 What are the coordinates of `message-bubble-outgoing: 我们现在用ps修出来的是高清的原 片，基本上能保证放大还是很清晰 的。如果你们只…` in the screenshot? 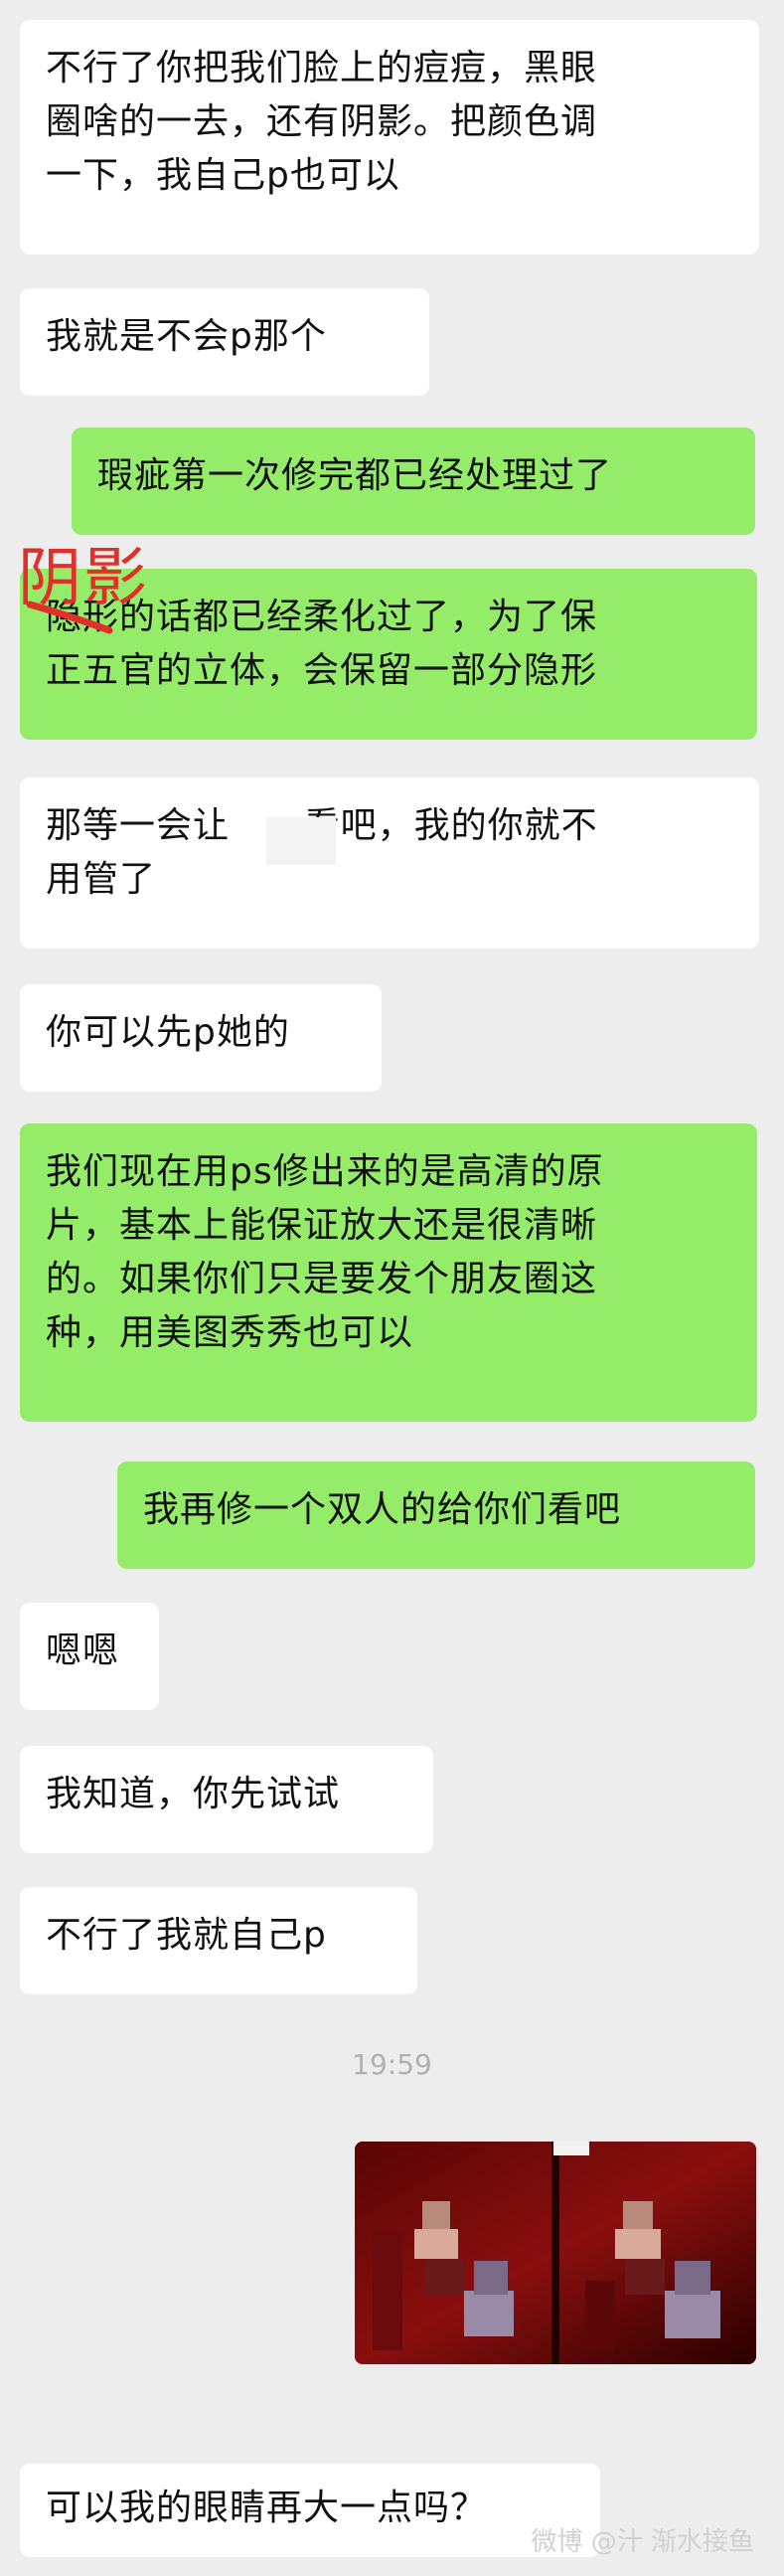 It's located at (389, 1272).